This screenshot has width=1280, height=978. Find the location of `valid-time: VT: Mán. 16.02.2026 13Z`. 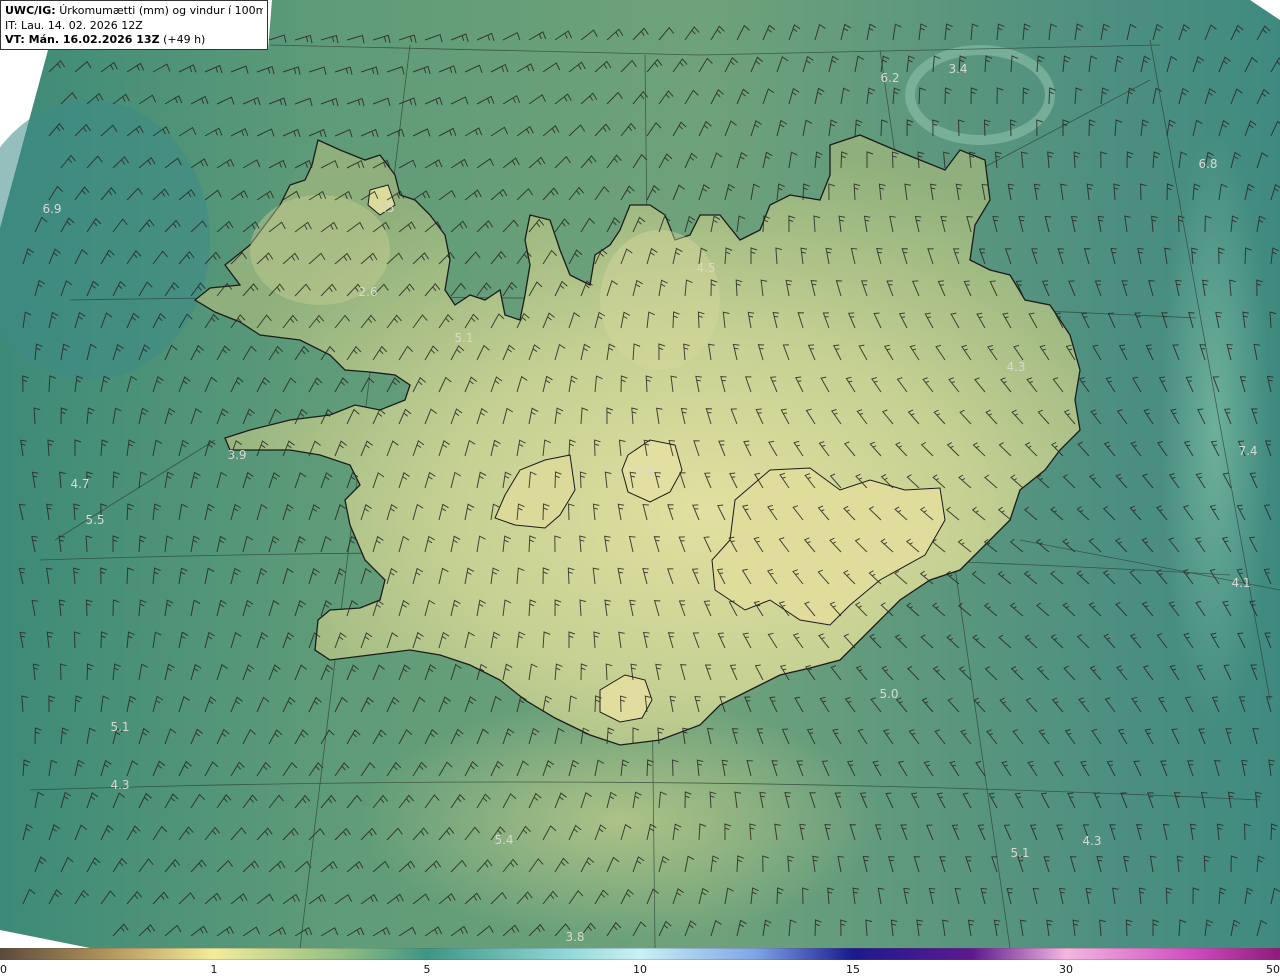

valid-time: VT: Mán. 16.02.2026 13Z is located at coordinates (82, 39).